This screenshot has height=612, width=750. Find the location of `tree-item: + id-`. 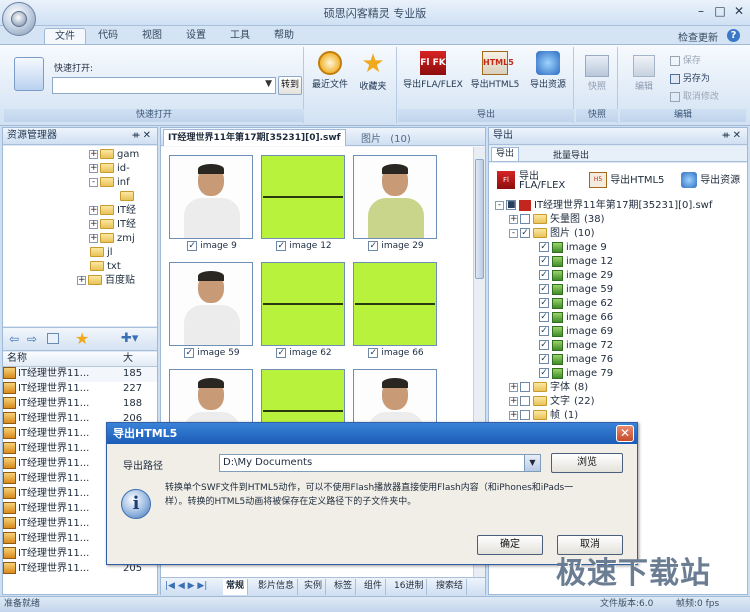

tree-item: + id- is located at coordinates (123, 169).